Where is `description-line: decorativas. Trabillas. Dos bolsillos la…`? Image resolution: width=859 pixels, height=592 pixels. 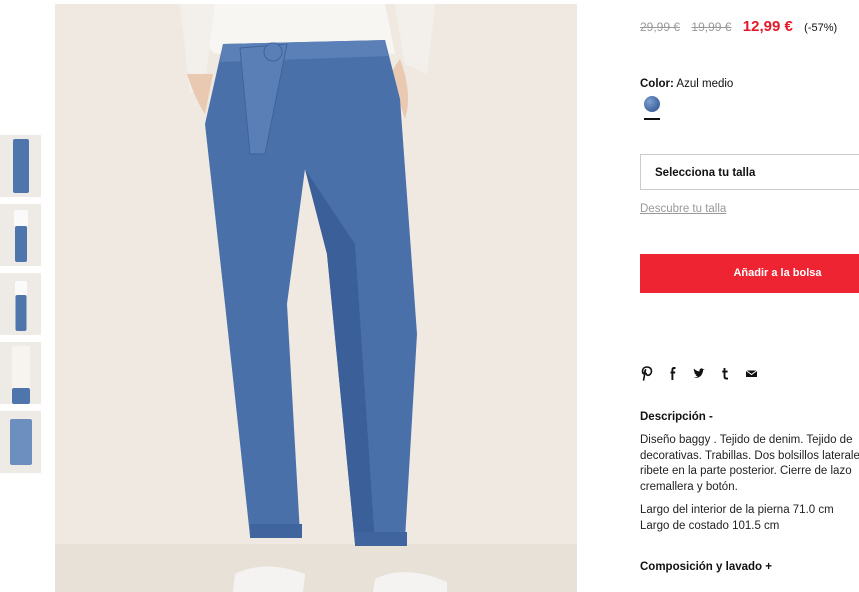
description-line: decorativas. Trabillas. Dos bolsillos la… is located at coordinates (749, 455).